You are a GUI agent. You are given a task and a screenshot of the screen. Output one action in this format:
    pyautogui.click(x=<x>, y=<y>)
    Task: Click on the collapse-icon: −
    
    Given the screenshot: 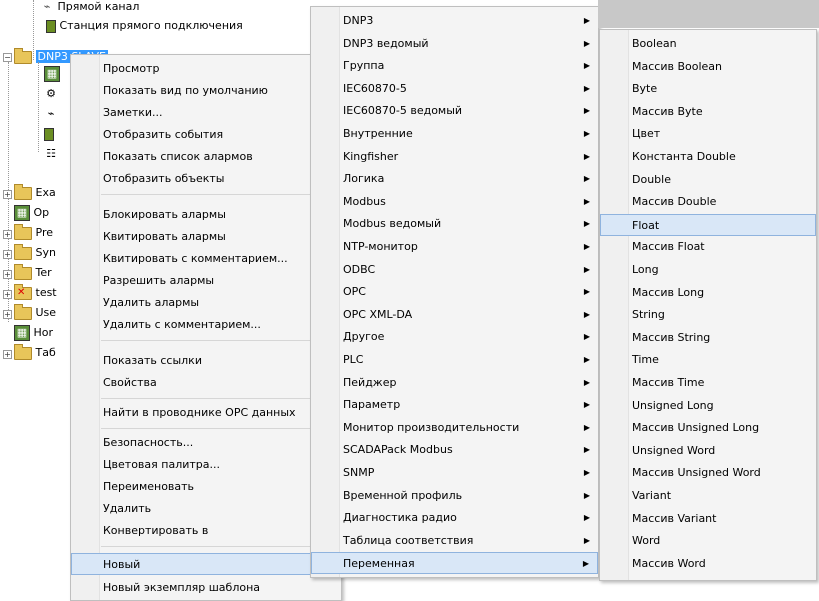 What is the action you would take?
    pyautogui.click(x=7, y=57)
    